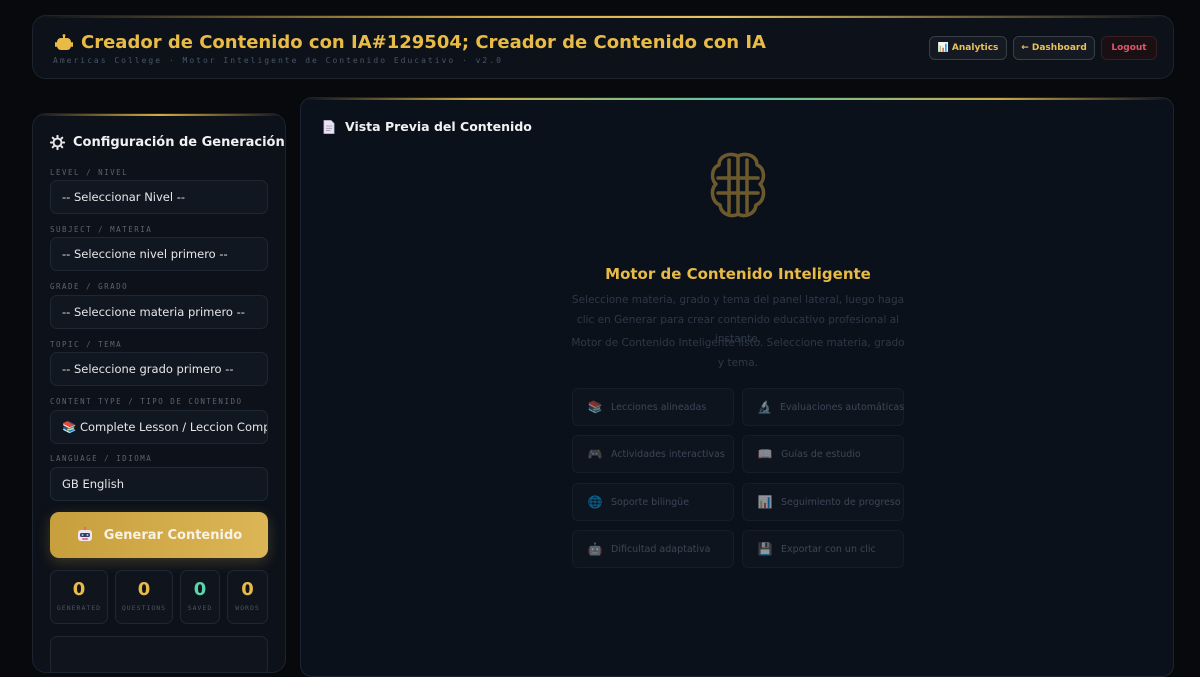  I want to click on topic-label: TOPIC / TEMA, so click(86, 344).